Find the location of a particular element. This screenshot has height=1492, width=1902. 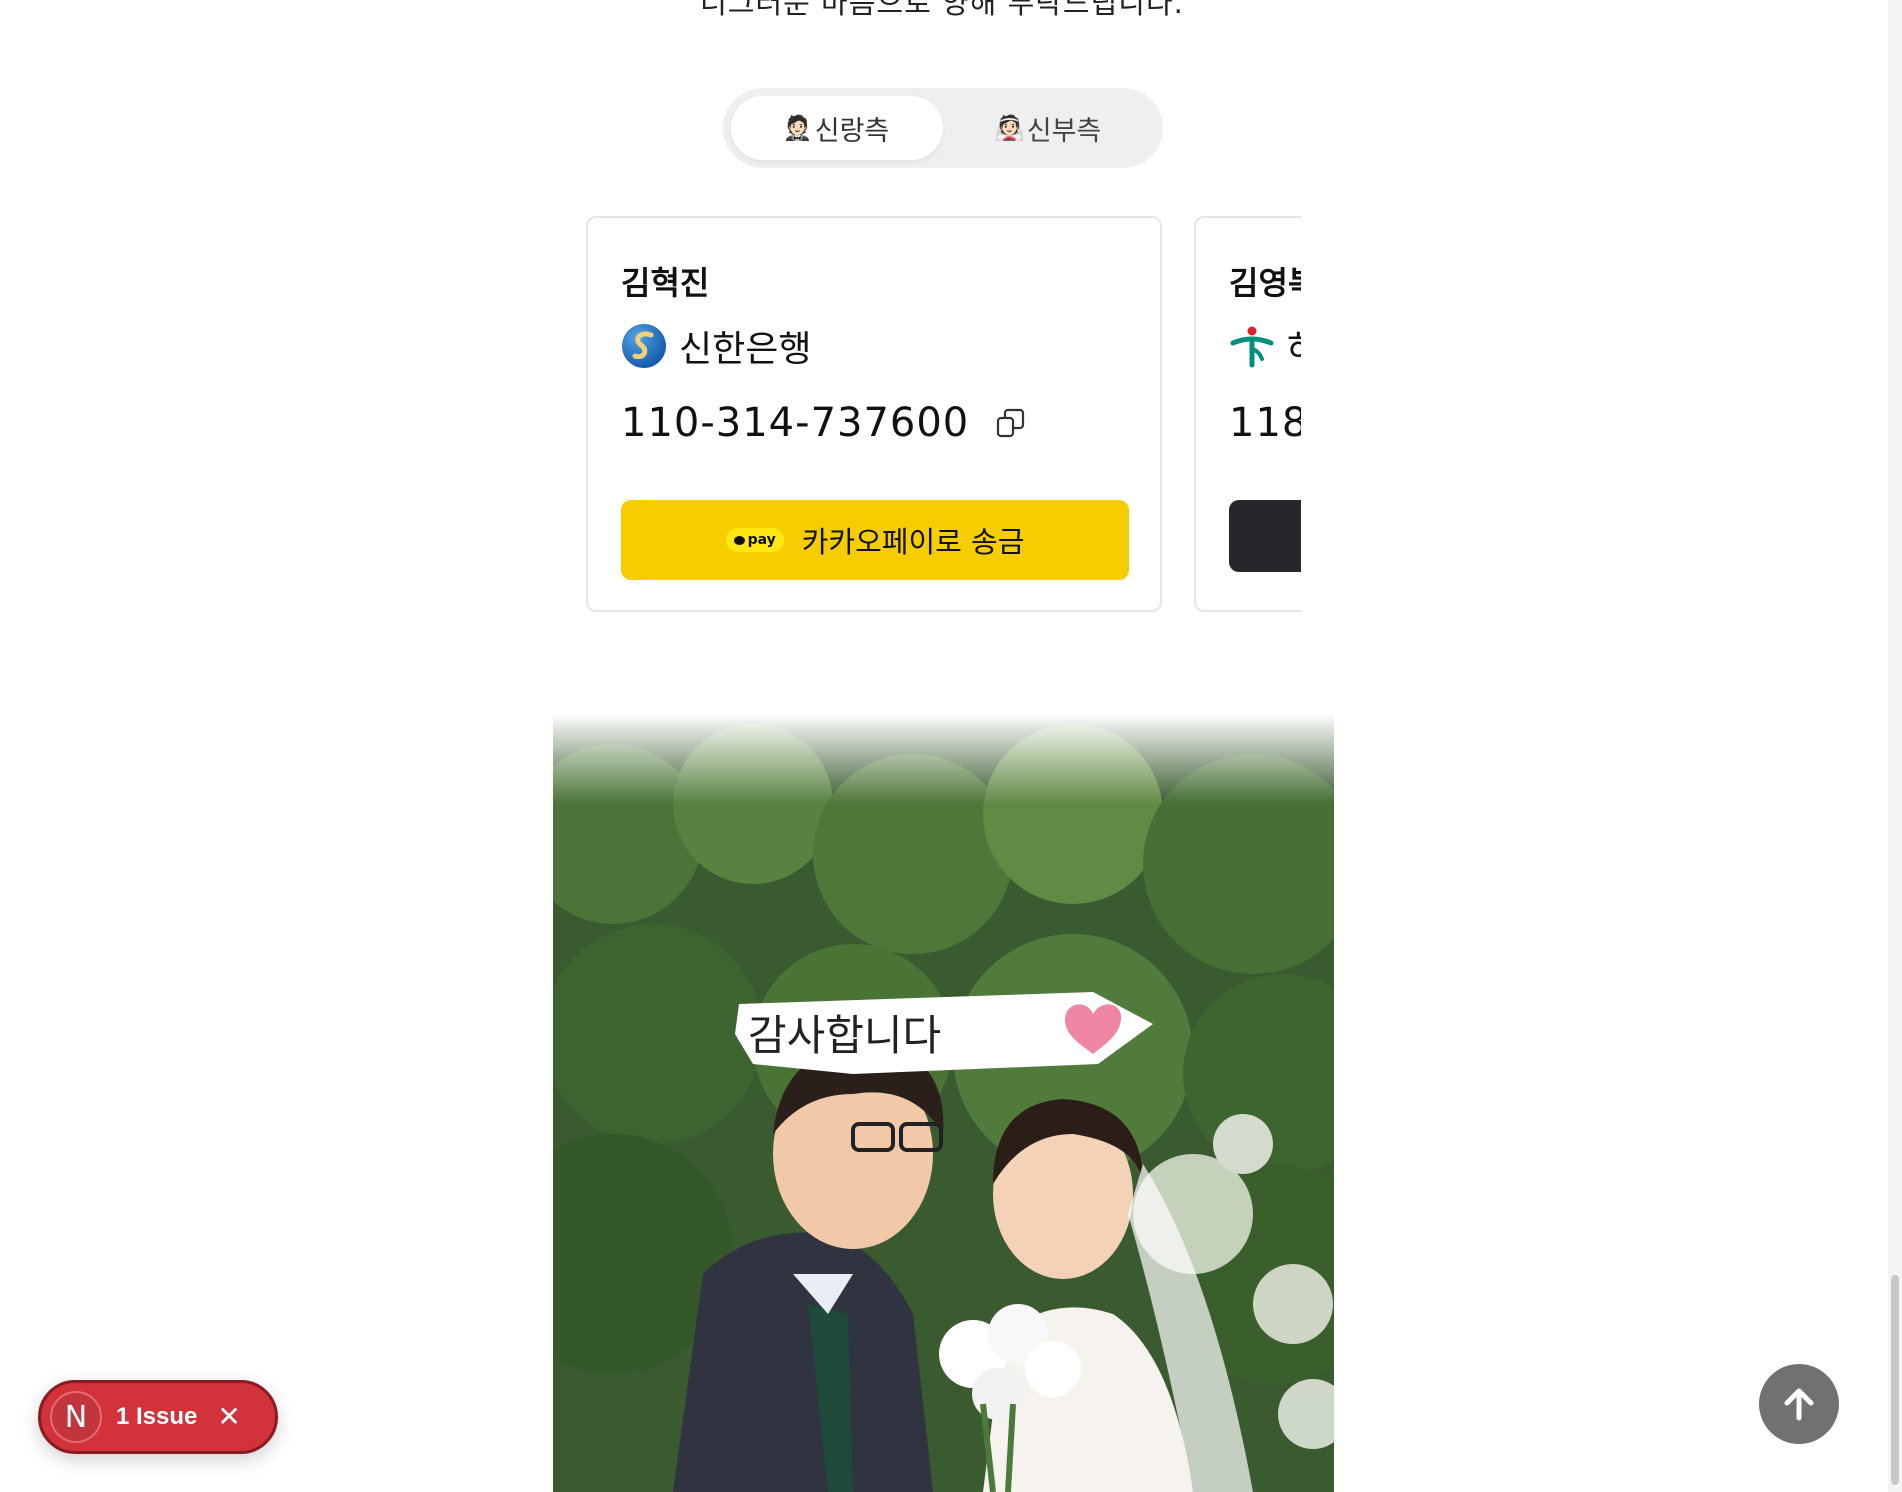

account-row: 118- is located at coordinates (1265, 423).